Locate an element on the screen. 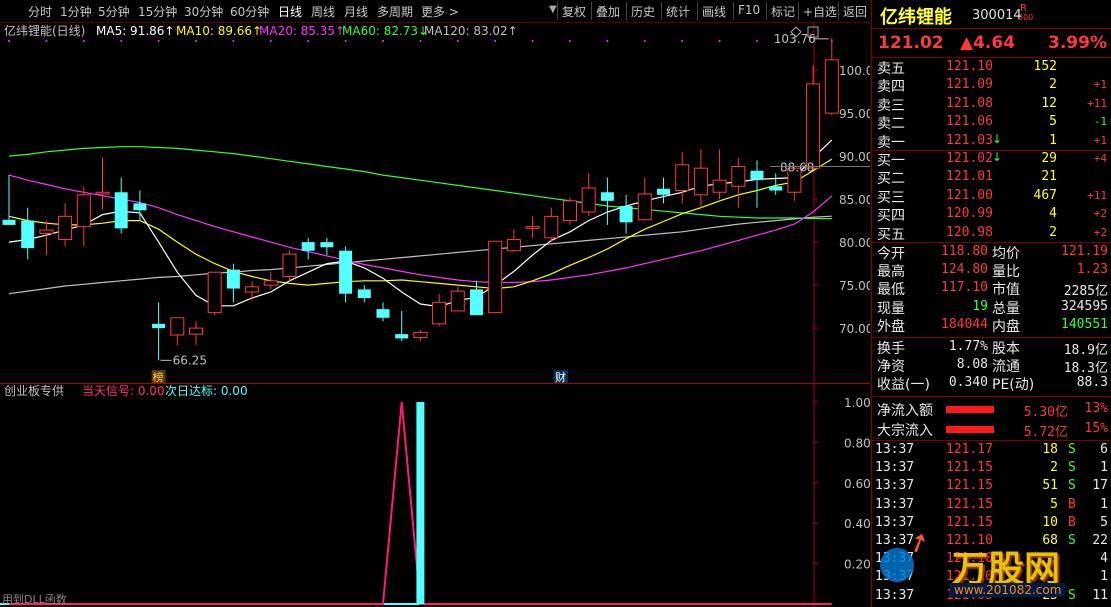  high-price-label: 103.76 is located at coordinates (795, 39).